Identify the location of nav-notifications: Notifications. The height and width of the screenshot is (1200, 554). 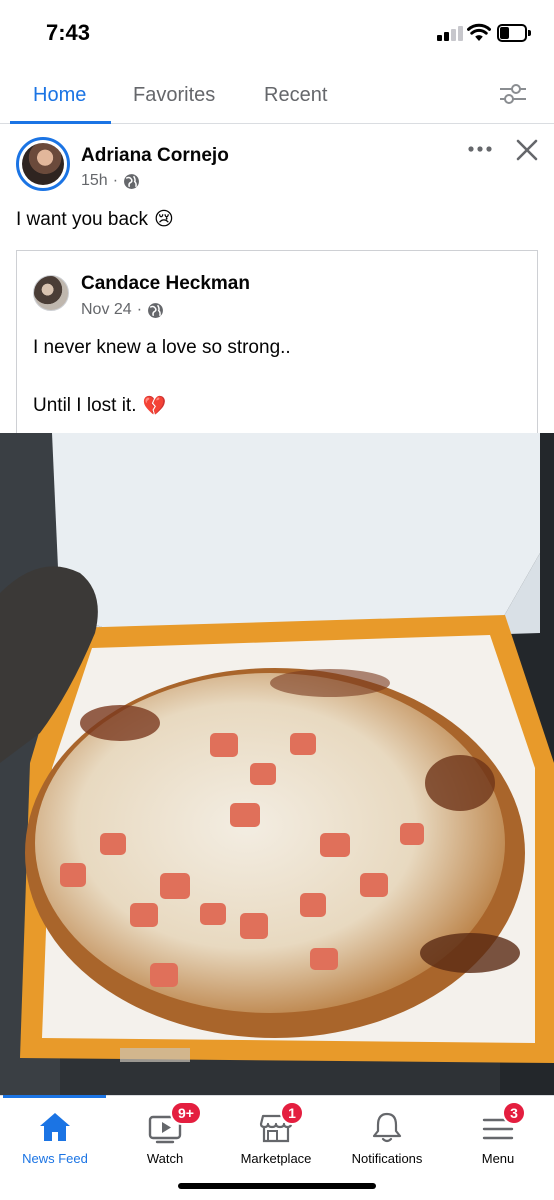
(387, 1133).